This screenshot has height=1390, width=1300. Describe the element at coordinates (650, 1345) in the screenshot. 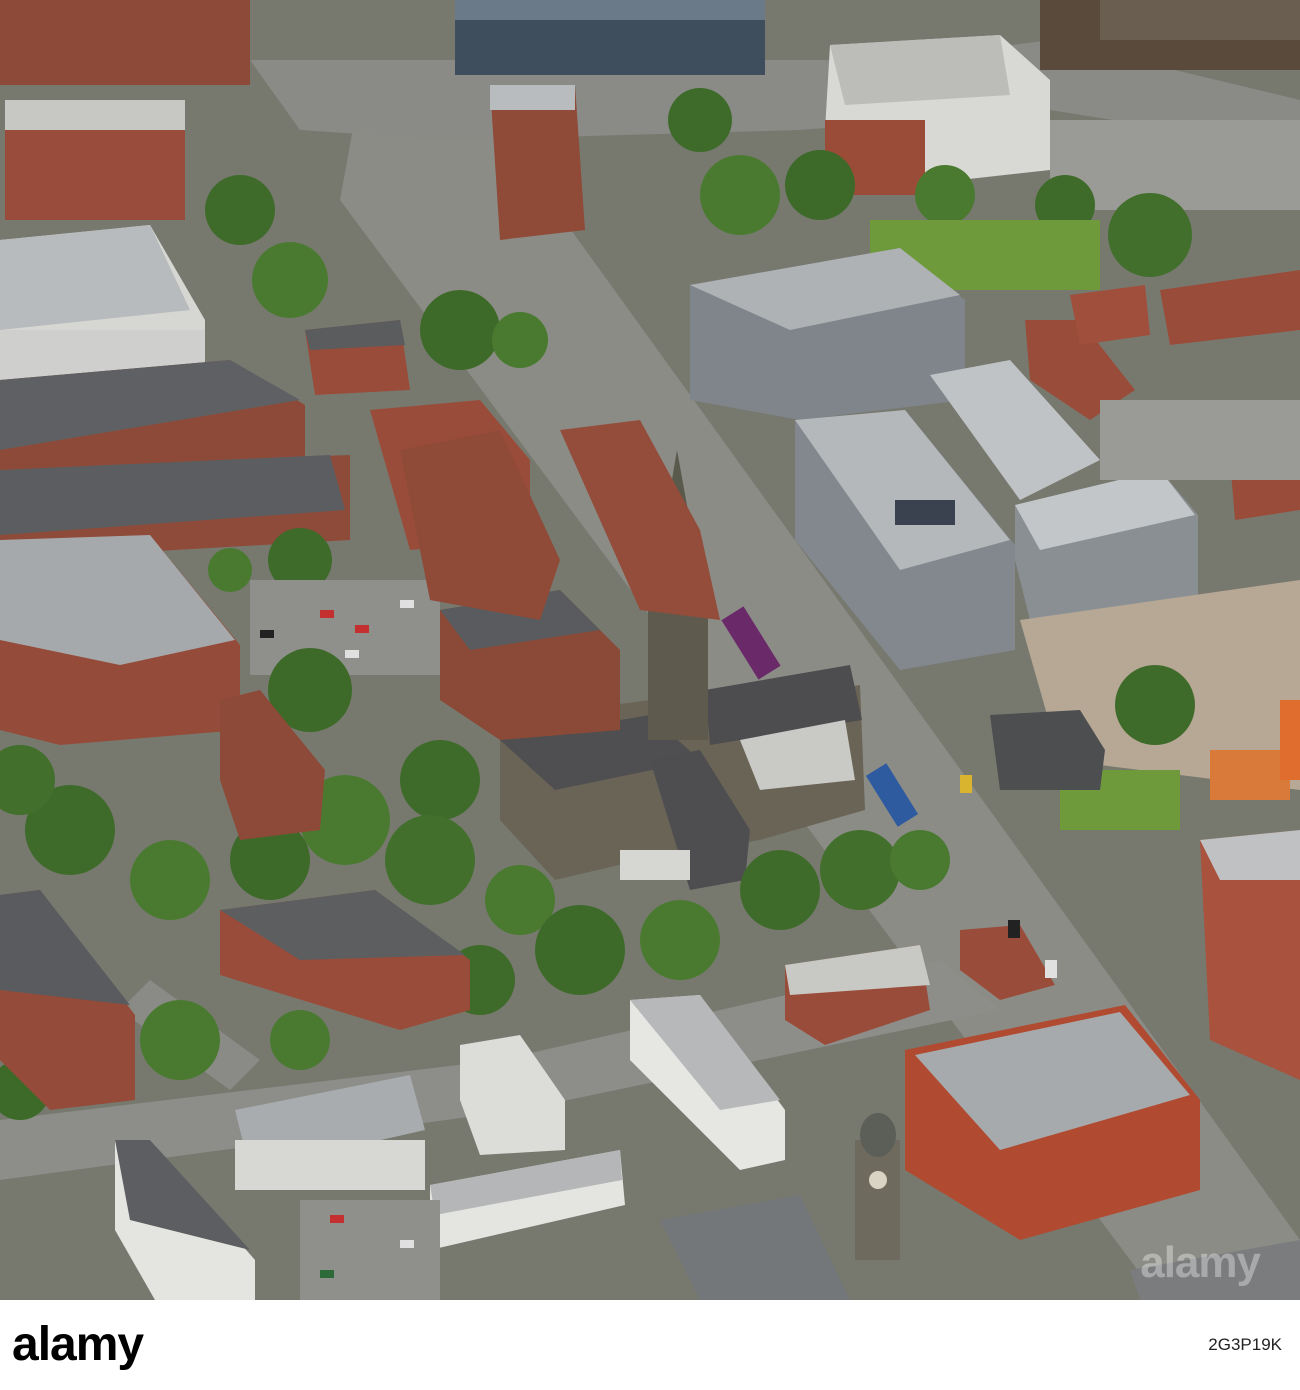

I see `stock-info-bar` at that location.